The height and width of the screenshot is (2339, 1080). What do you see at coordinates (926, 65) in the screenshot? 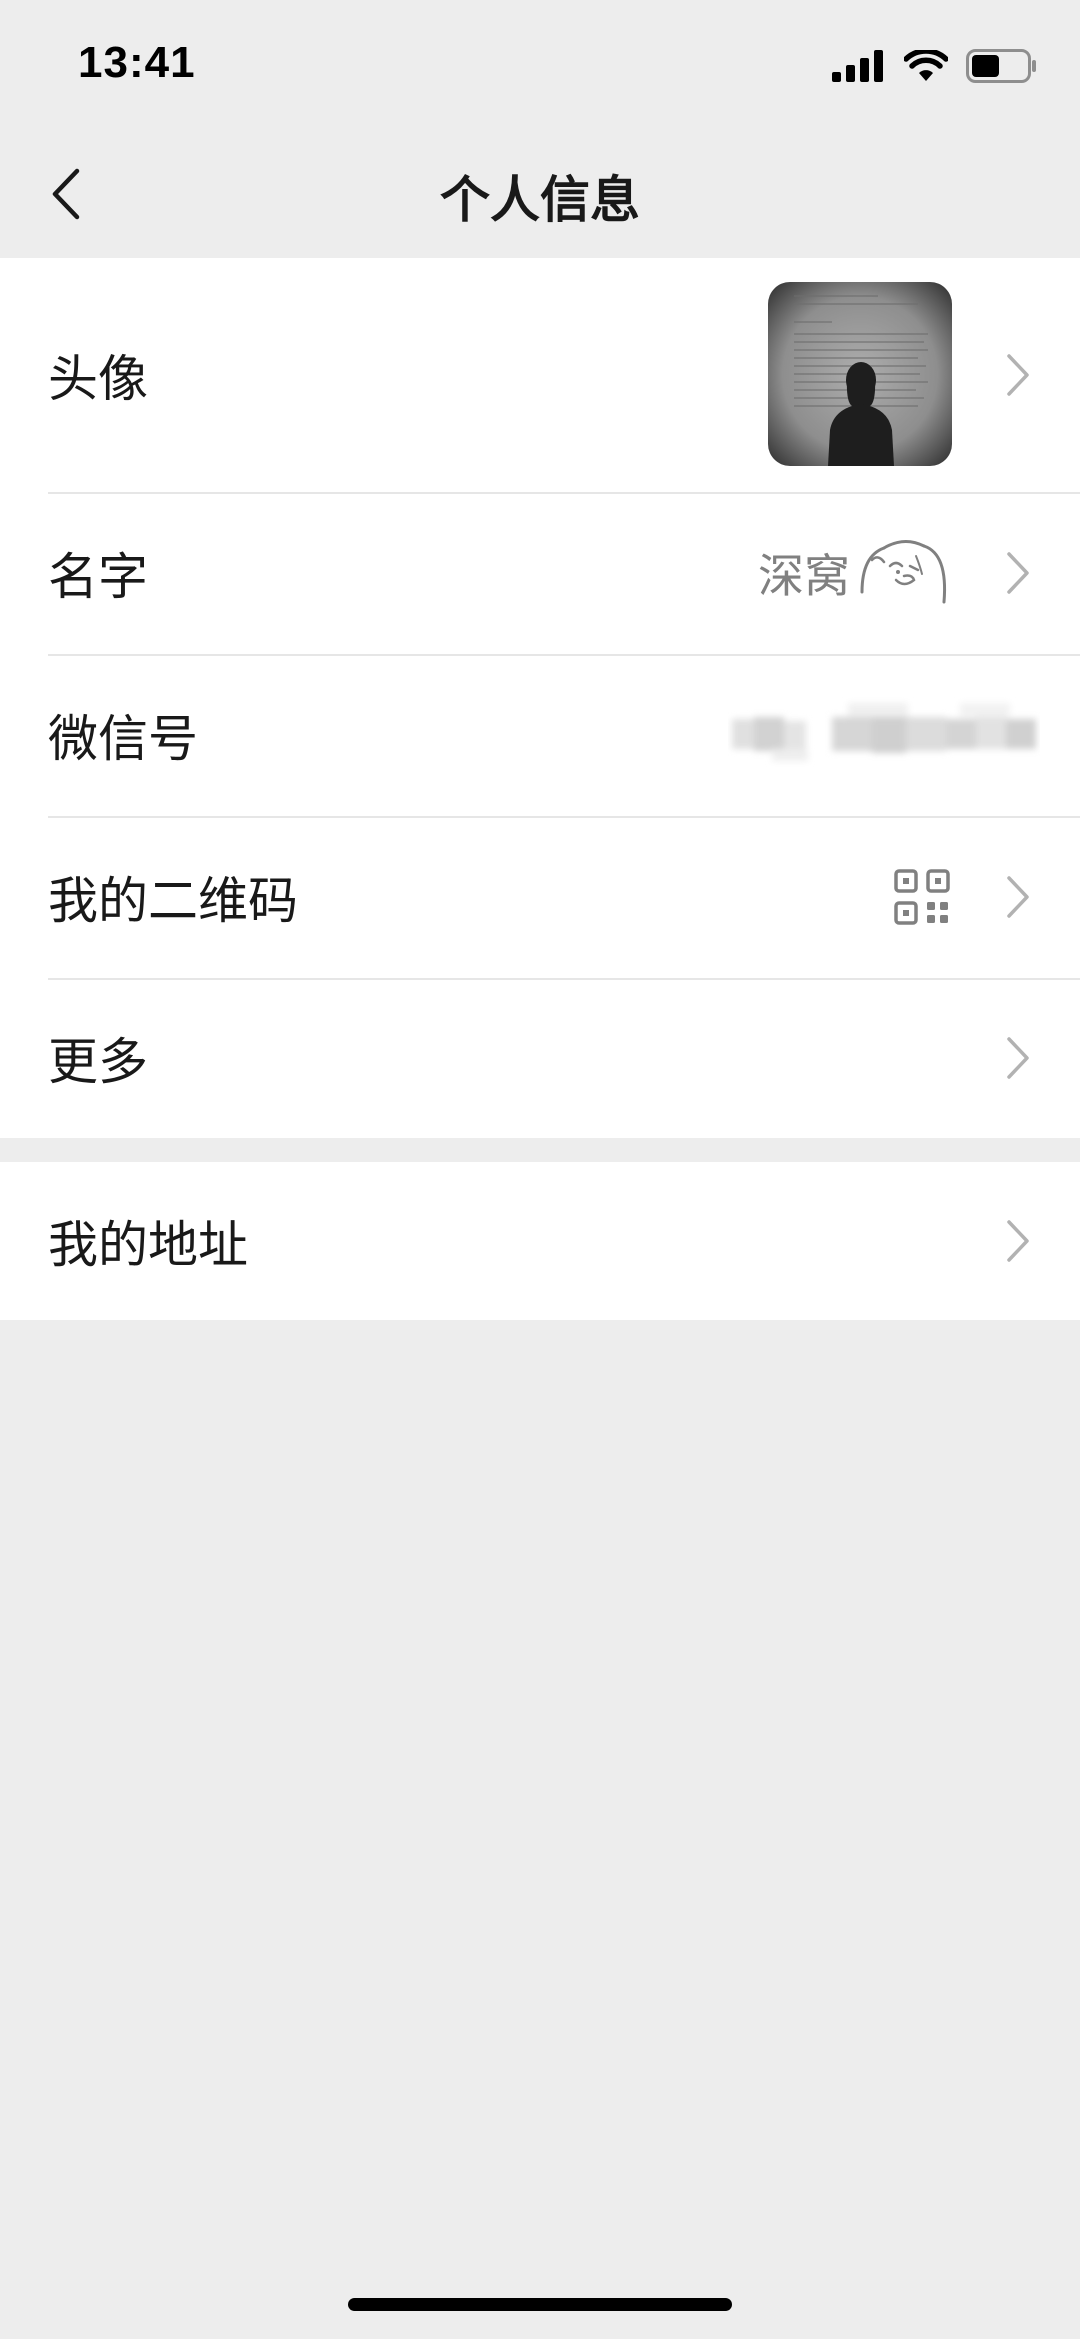
I see `wifi-icon` at bounding box center [926, 65].